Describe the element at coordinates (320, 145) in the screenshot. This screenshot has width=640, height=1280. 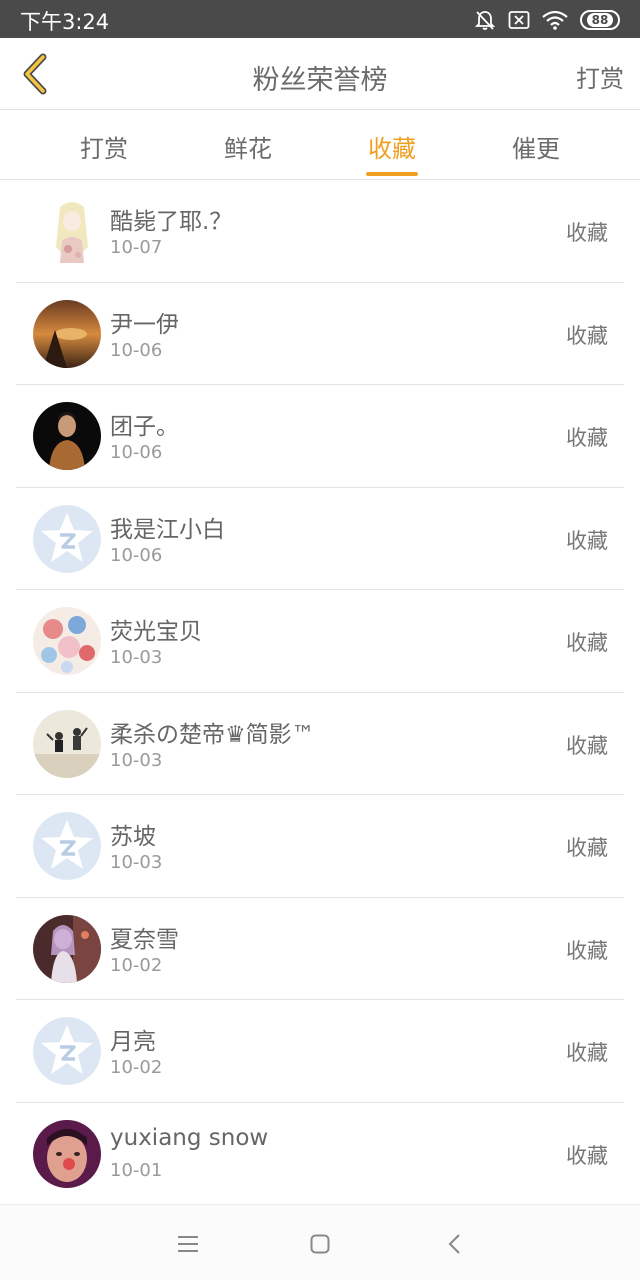
I see `tab-bar: 打赏 鲜花 收藏 催更` at that location.